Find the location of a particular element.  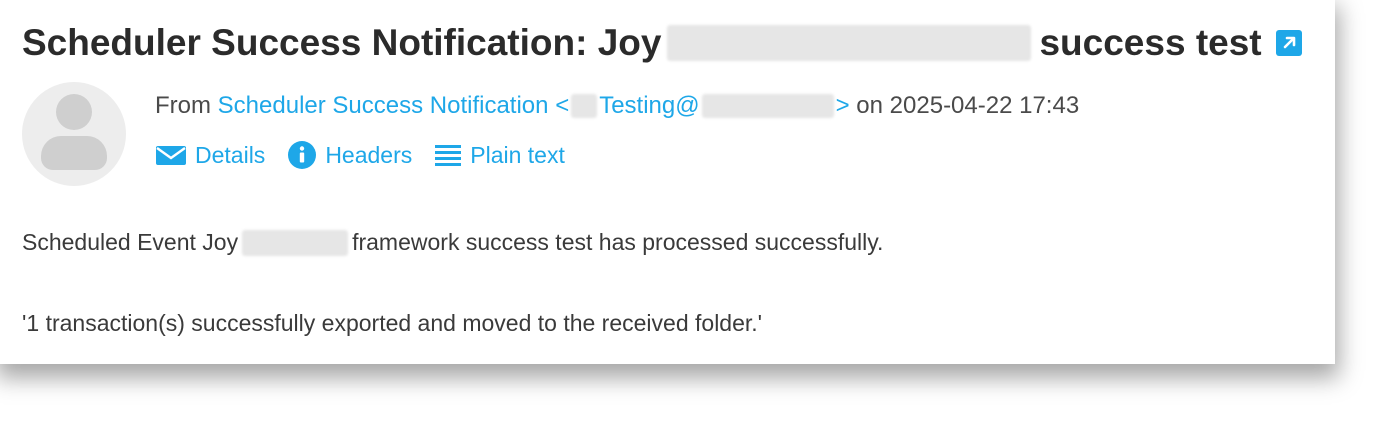

details-button: Details is located at coordinates (210, 155).